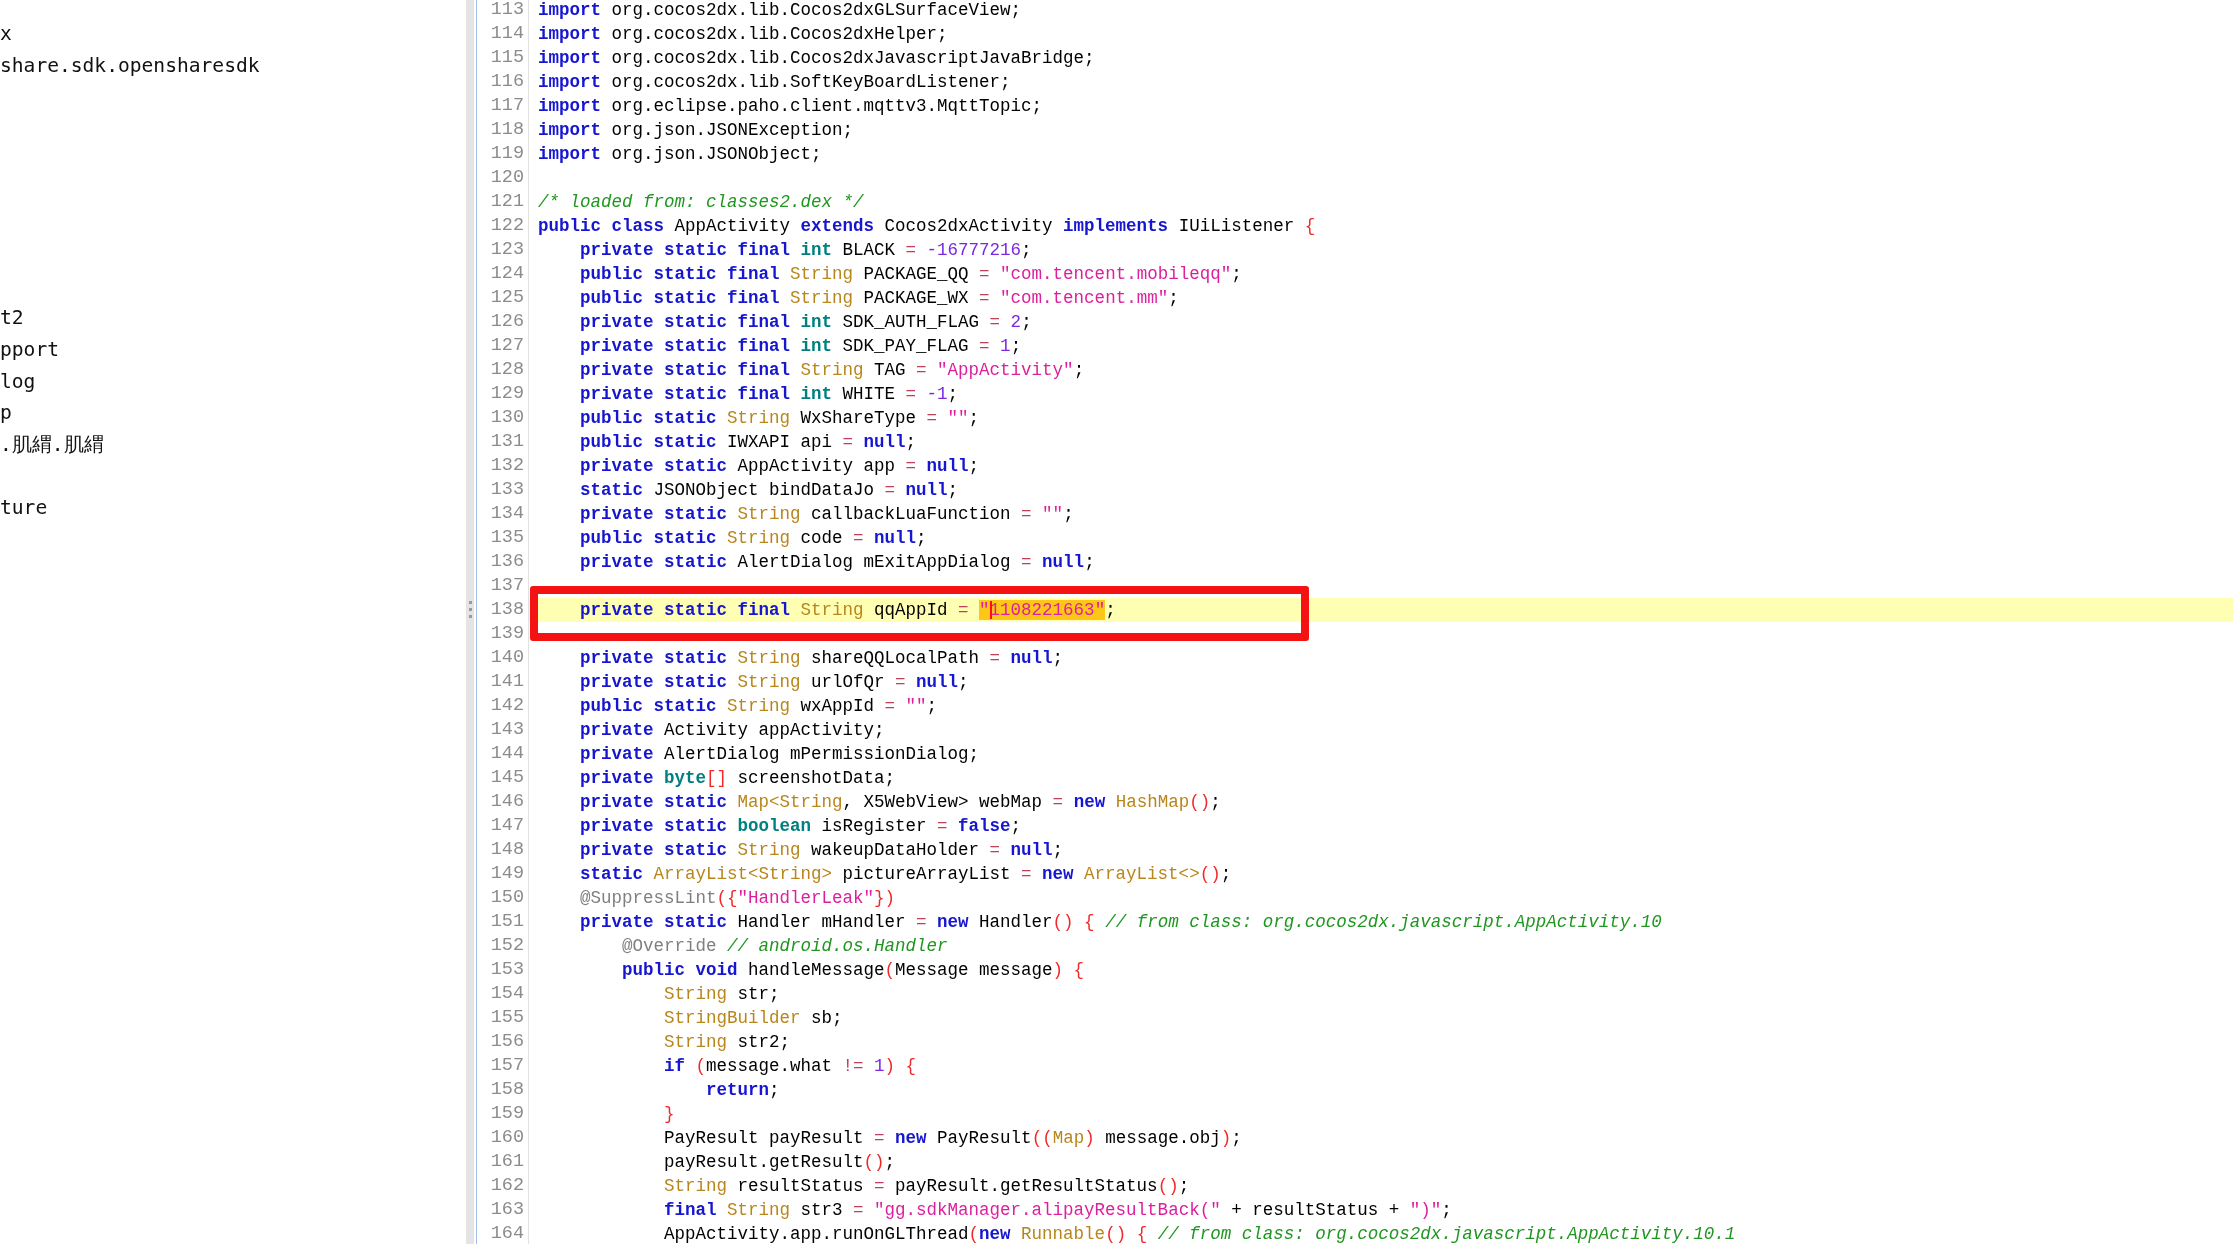  Describe the element at coordinates (507, 1089) in the screenshot. I see `line-number: 158` at that location.